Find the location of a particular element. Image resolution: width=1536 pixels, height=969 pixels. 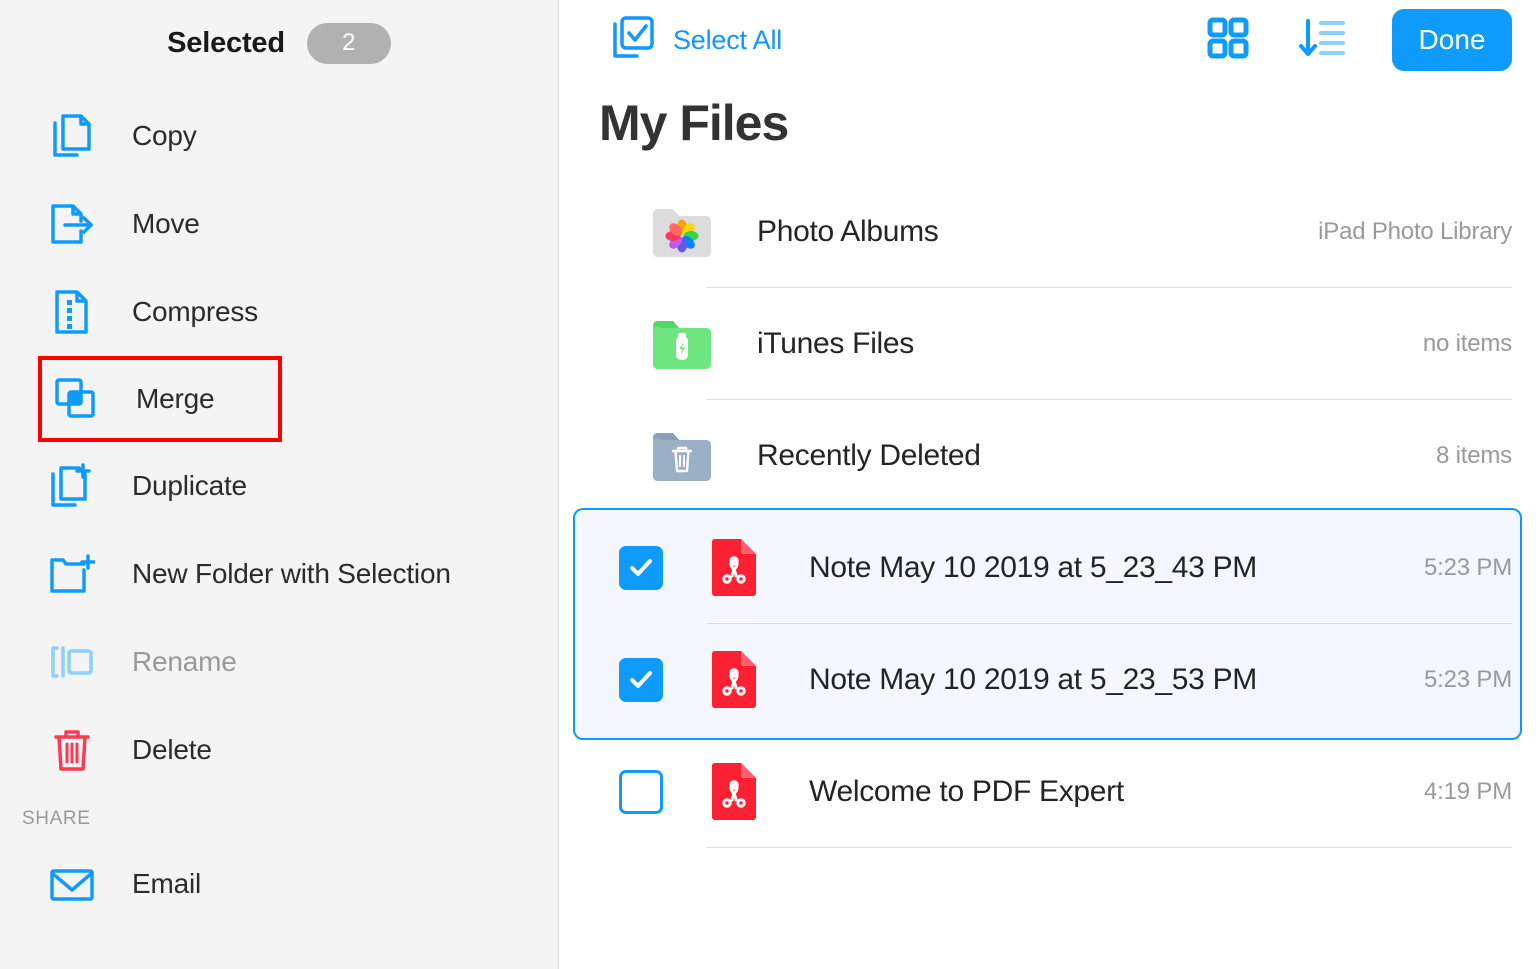

compress-icon is located at coordinates (72, 312).